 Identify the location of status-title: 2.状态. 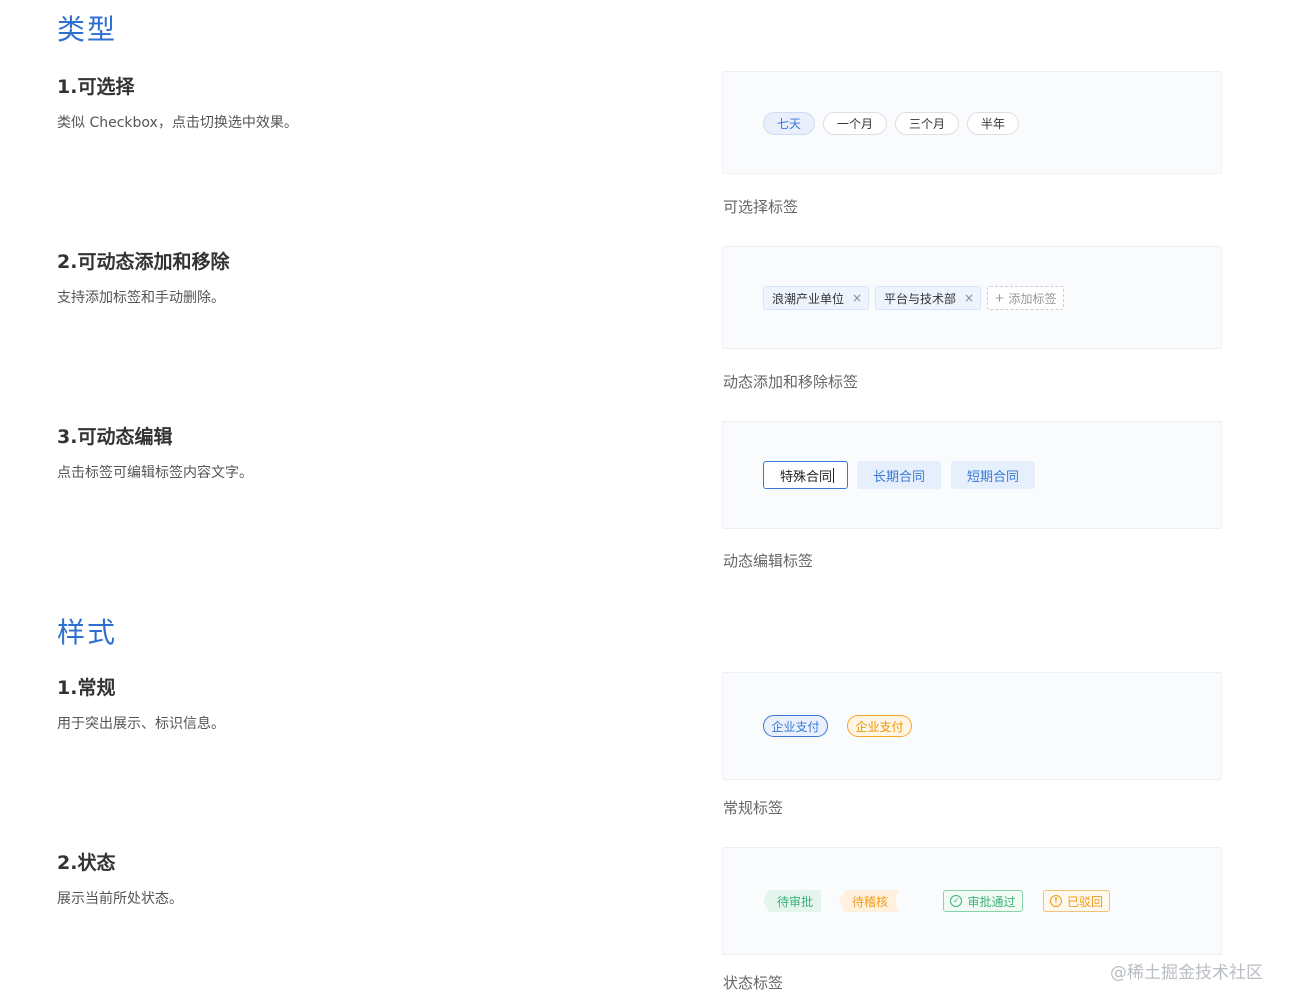
(86, 863).